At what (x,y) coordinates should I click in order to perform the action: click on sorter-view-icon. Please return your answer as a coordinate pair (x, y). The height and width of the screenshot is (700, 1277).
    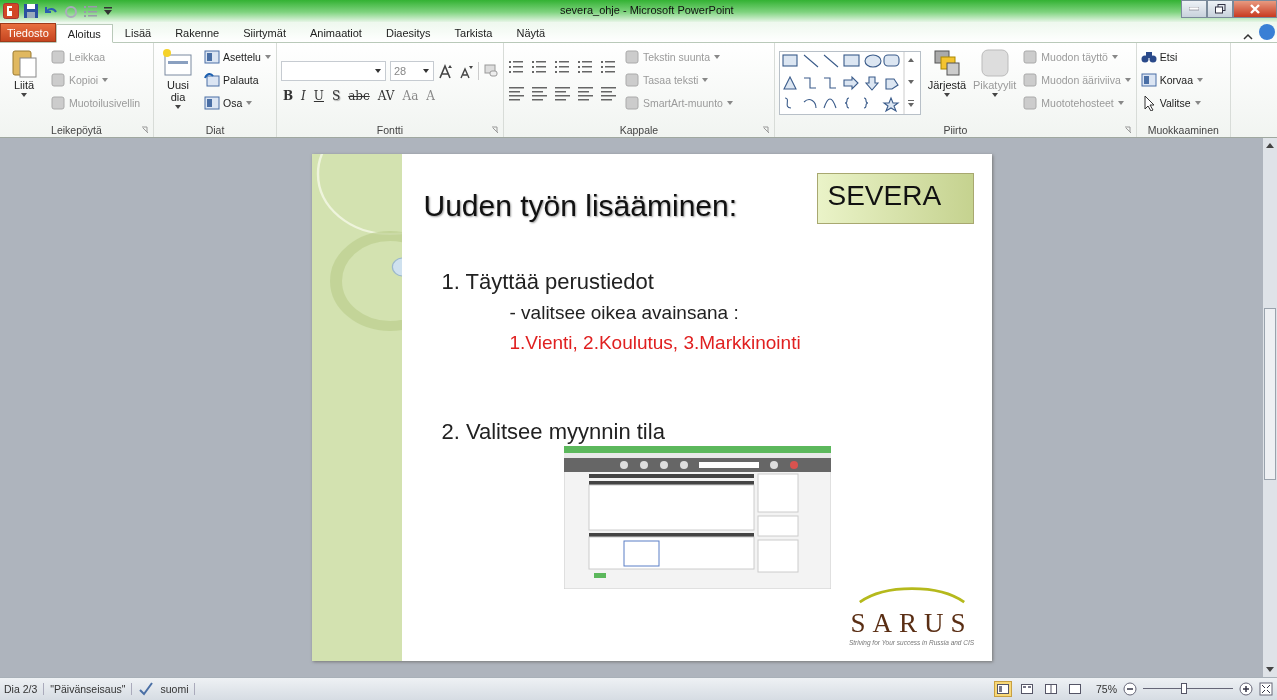
    Looking at the image, I should click on (1027, 689).